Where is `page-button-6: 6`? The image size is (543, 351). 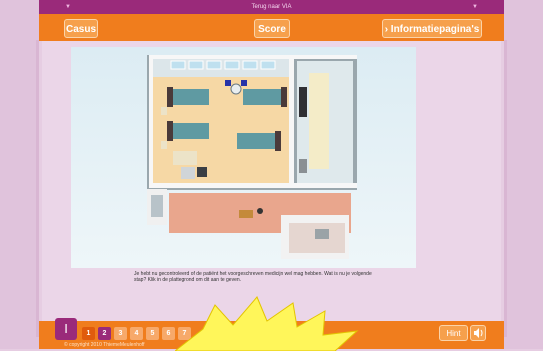
page-button-6: 6 is located at coordinates (168, 333).